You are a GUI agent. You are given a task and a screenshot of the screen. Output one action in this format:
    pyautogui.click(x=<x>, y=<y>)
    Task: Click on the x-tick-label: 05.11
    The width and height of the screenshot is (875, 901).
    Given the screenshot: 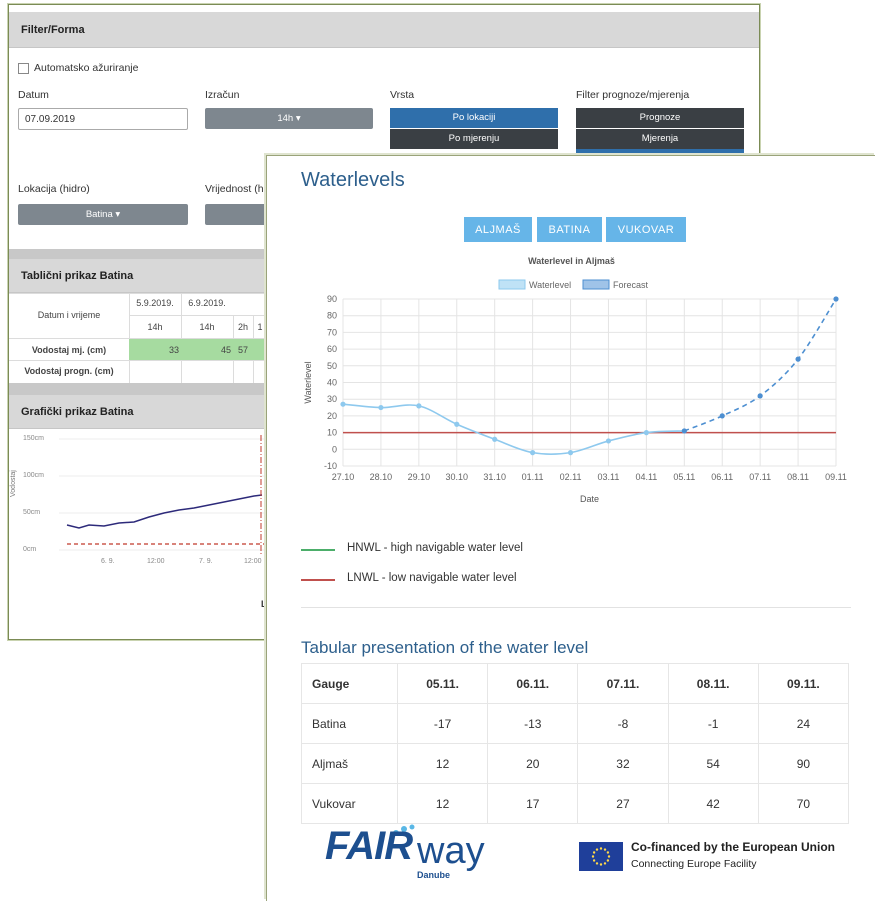 What is the action you would take?
    pyautogui.click(x=684, y=477)
    